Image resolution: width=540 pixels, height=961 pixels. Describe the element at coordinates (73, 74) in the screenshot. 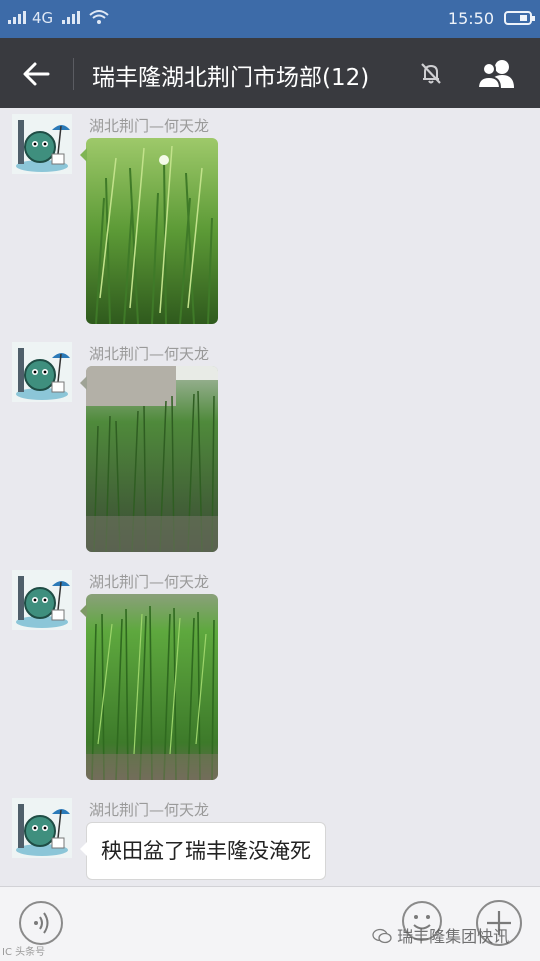

I see `header-divider` at that location.